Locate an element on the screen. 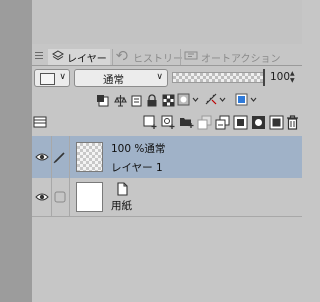 The width and height of the screenshot is (320, 302). auto-action-icon is located at coordinates (191, 57).